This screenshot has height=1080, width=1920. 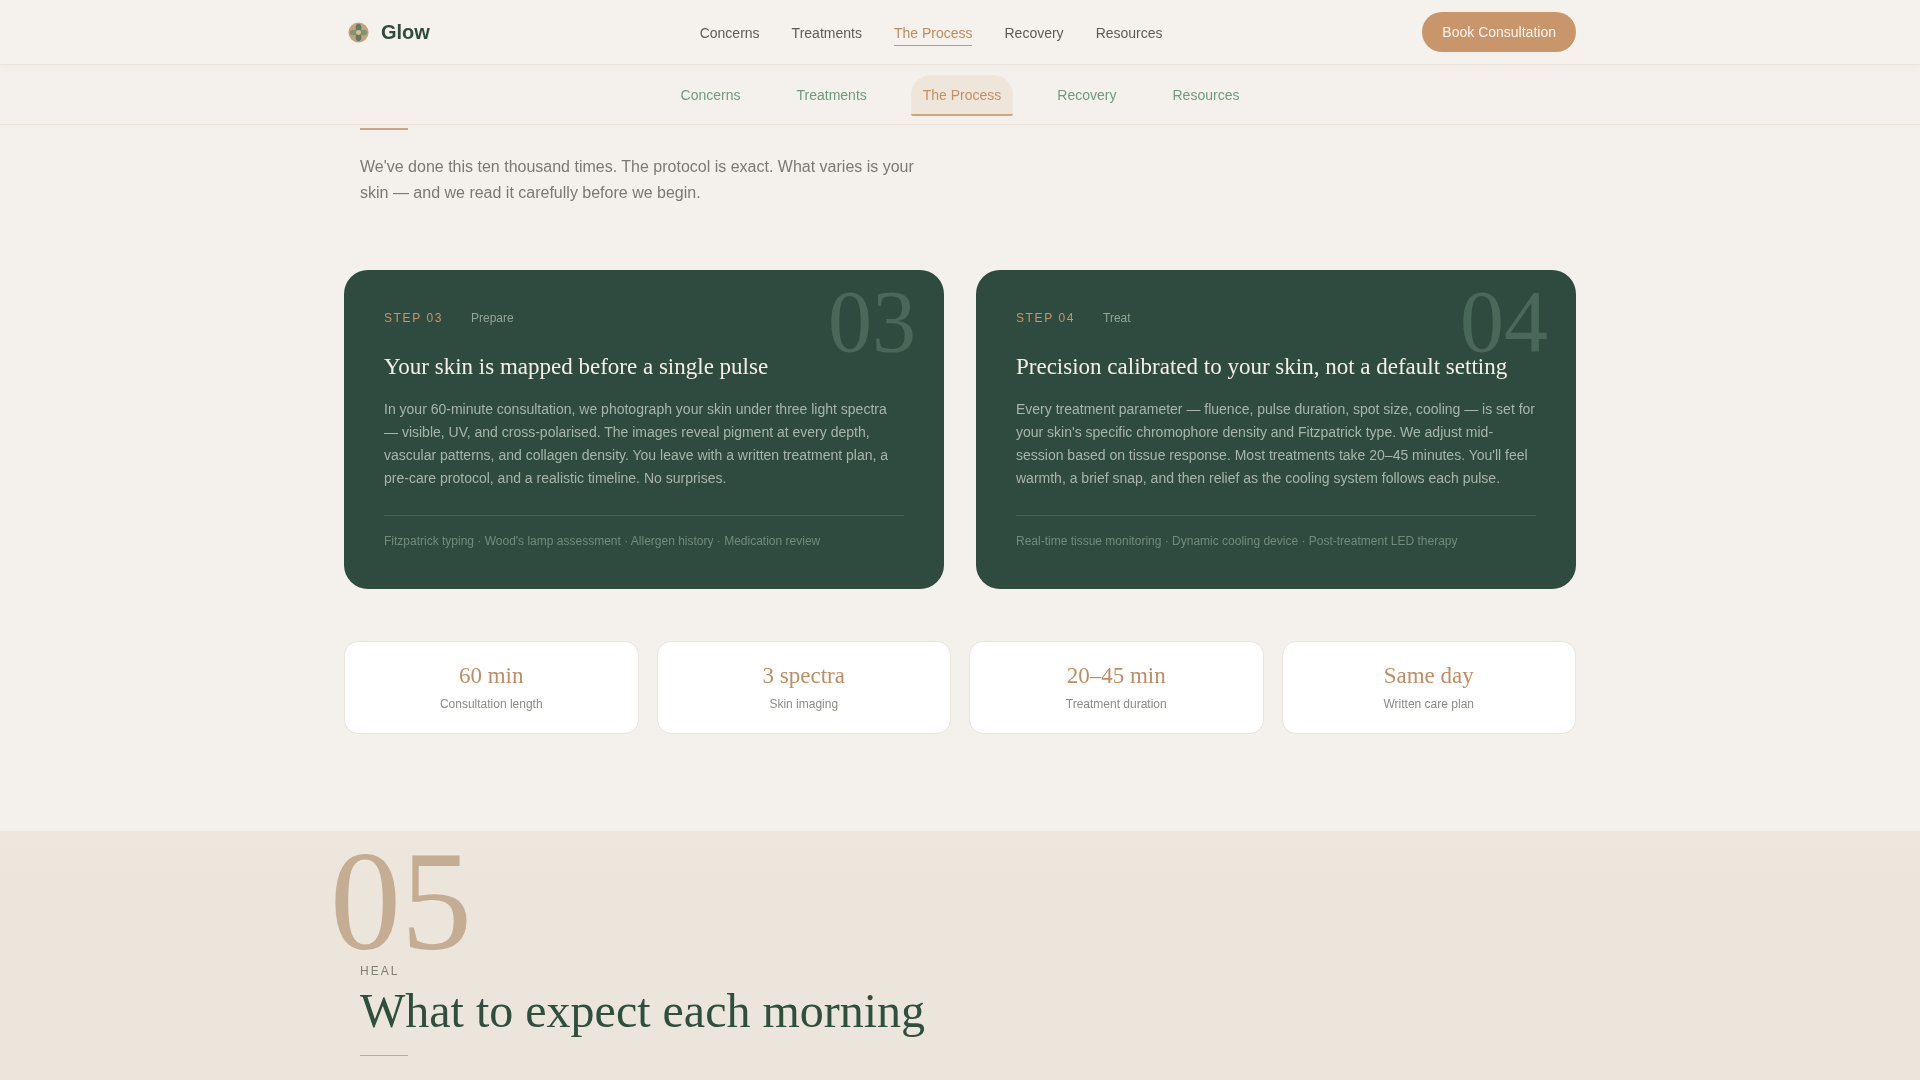 I want to click on step-label: STEP 04, so click(x=1045, y=317).